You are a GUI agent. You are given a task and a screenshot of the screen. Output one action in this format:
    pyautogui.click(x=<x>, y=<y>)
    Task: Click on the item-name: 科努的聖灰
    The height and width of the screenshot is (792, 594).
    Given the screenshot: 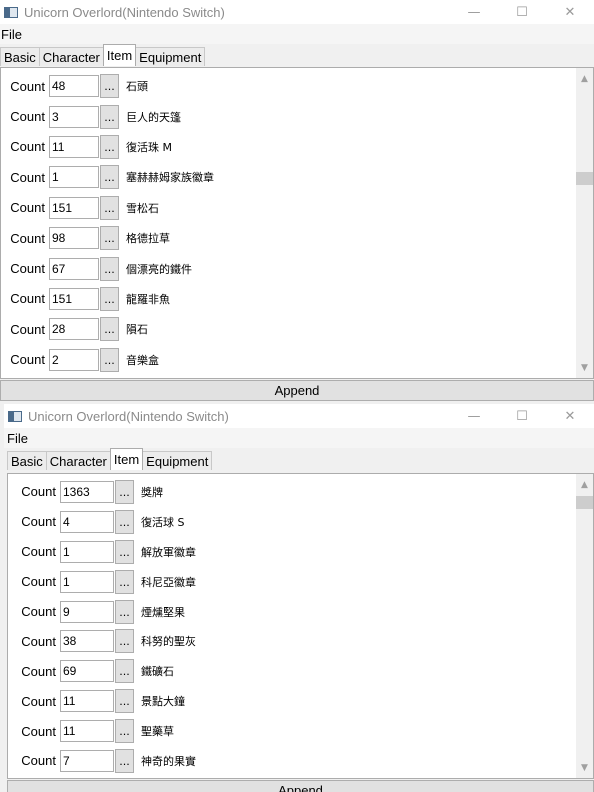 What is the action you would take?
    pyautogui.click(x=168, y=642)
    